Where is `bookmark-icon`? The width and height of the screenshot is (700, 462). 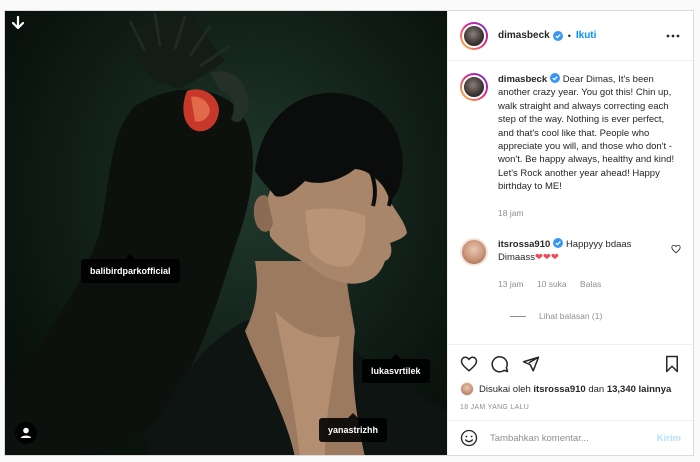
bookmark-icon is located at coordinates (672, 364).